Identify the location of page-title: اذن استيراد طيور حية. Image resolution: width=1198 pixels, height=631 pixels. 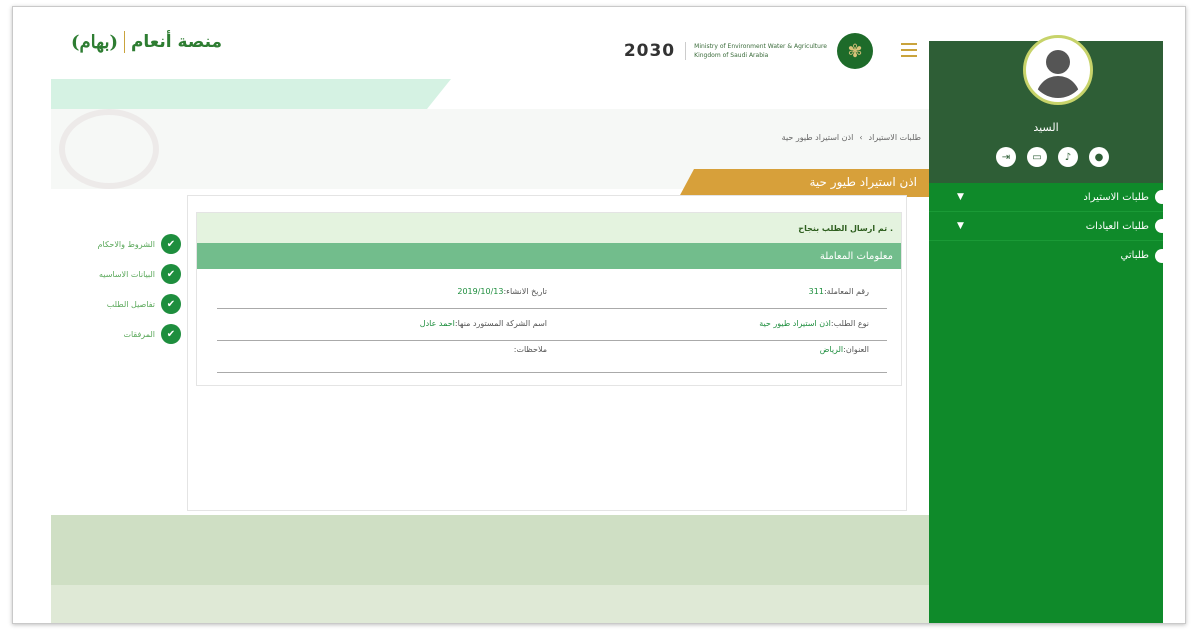
(863, 182).